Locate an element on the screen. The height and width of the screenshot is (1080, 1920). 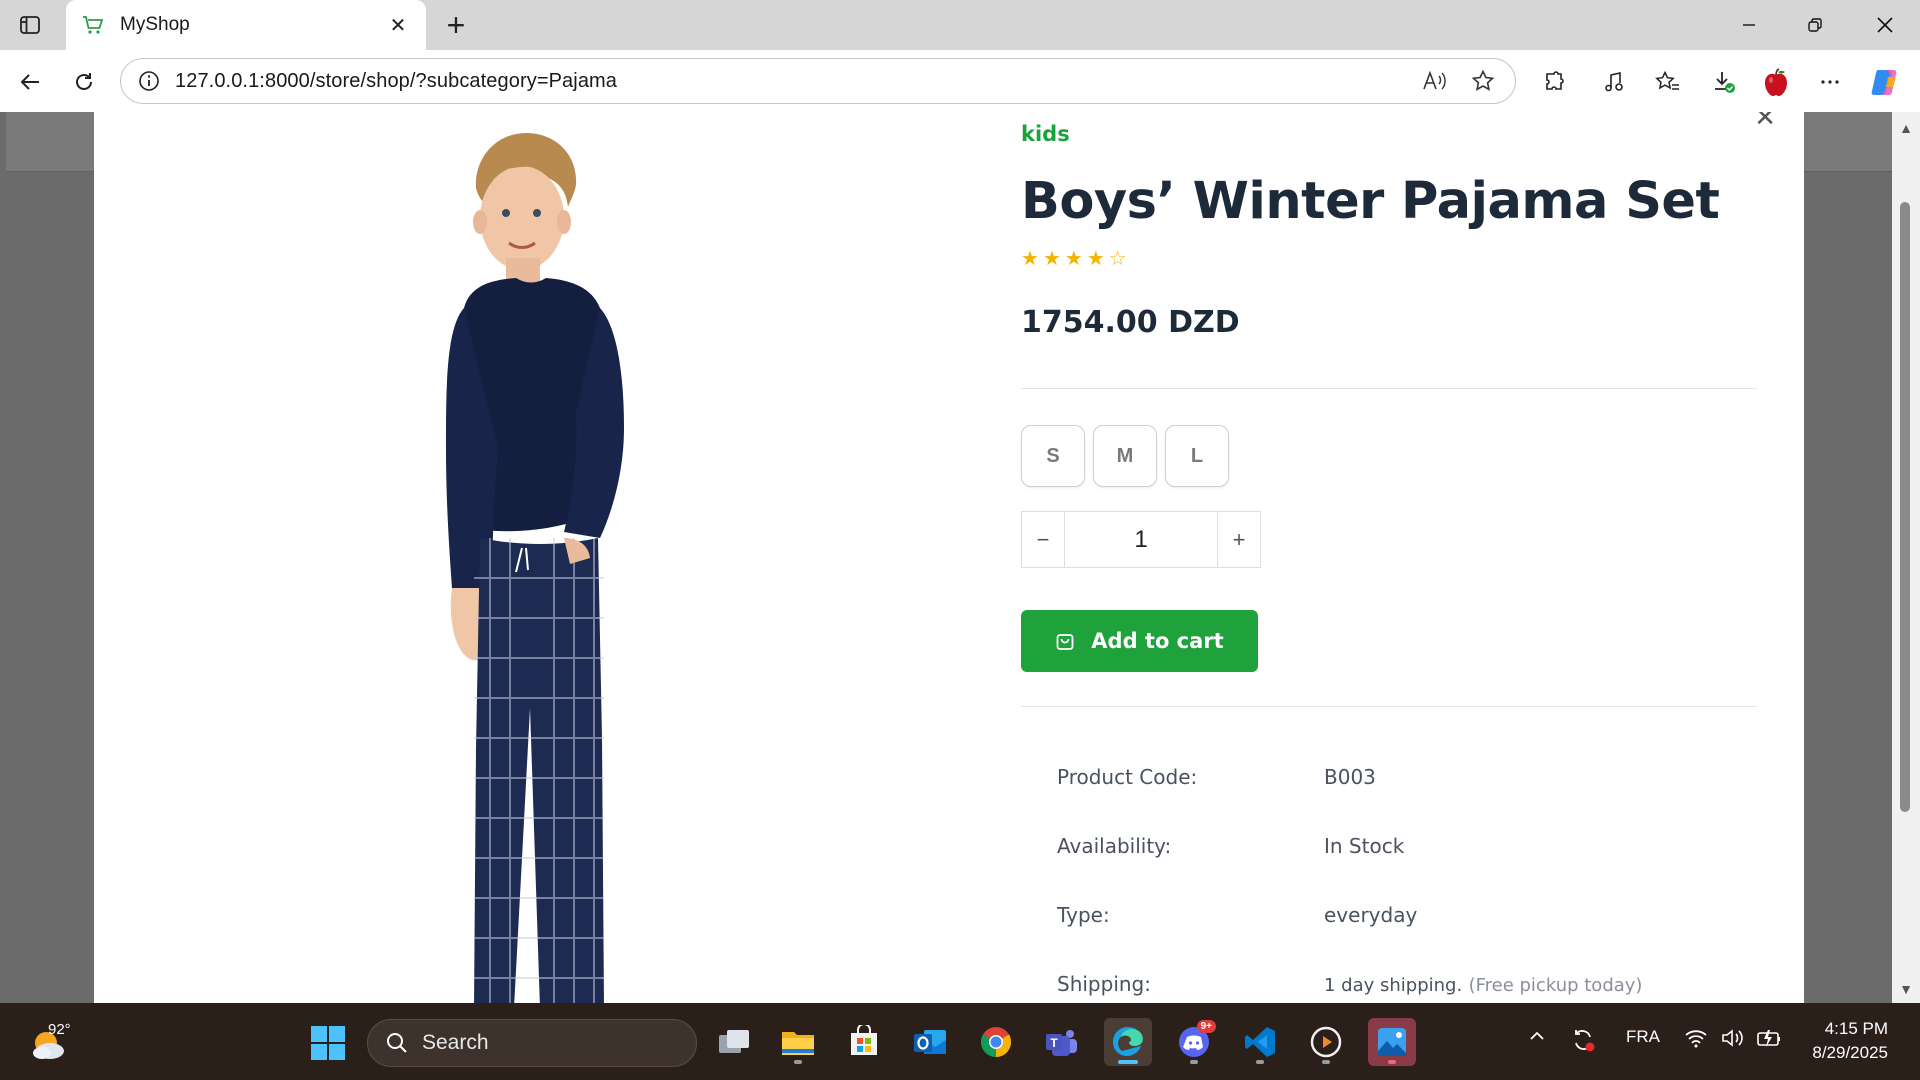
media-button is located at coordinates (1614, 82).